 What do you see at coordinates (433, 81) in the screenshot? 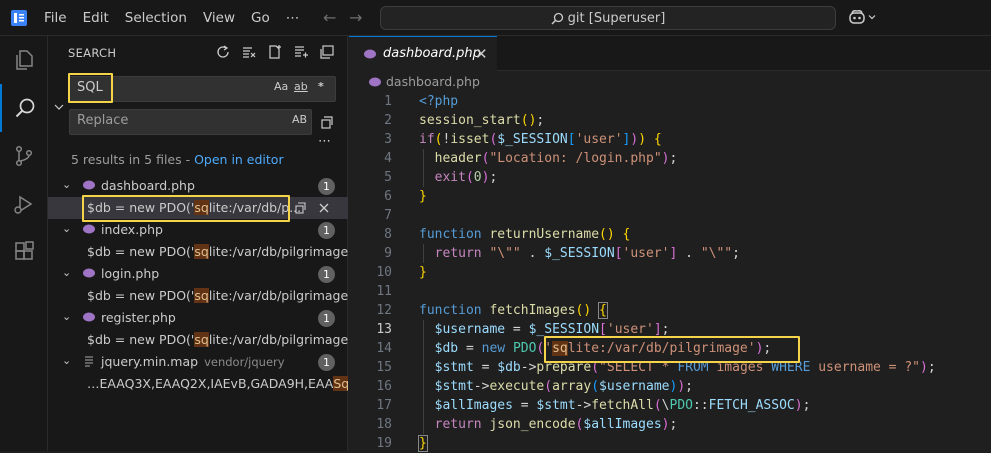
I see `breadcrumb-file: dashboard.php` at bounding box center [433, 81].